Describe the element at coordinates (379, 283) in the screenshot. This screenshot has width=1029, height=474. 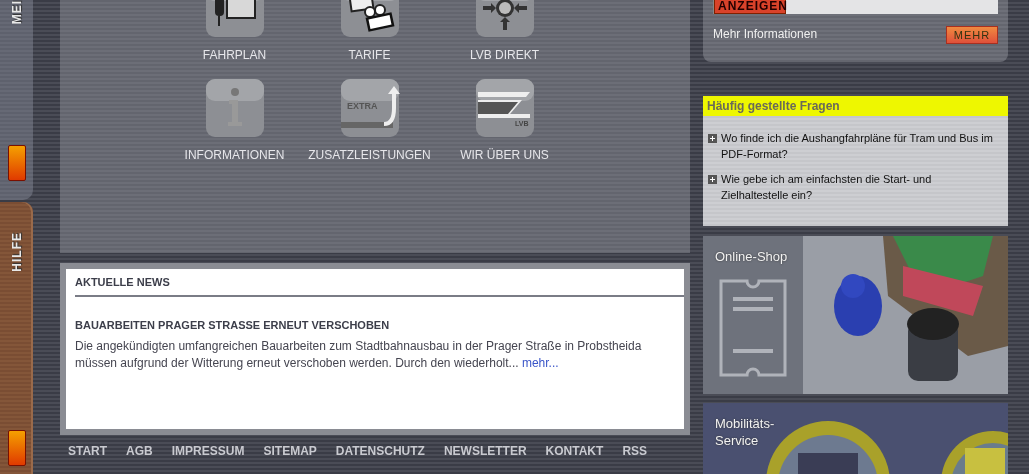
I see `news-heading: AKTUELLE NEWS` at that location.